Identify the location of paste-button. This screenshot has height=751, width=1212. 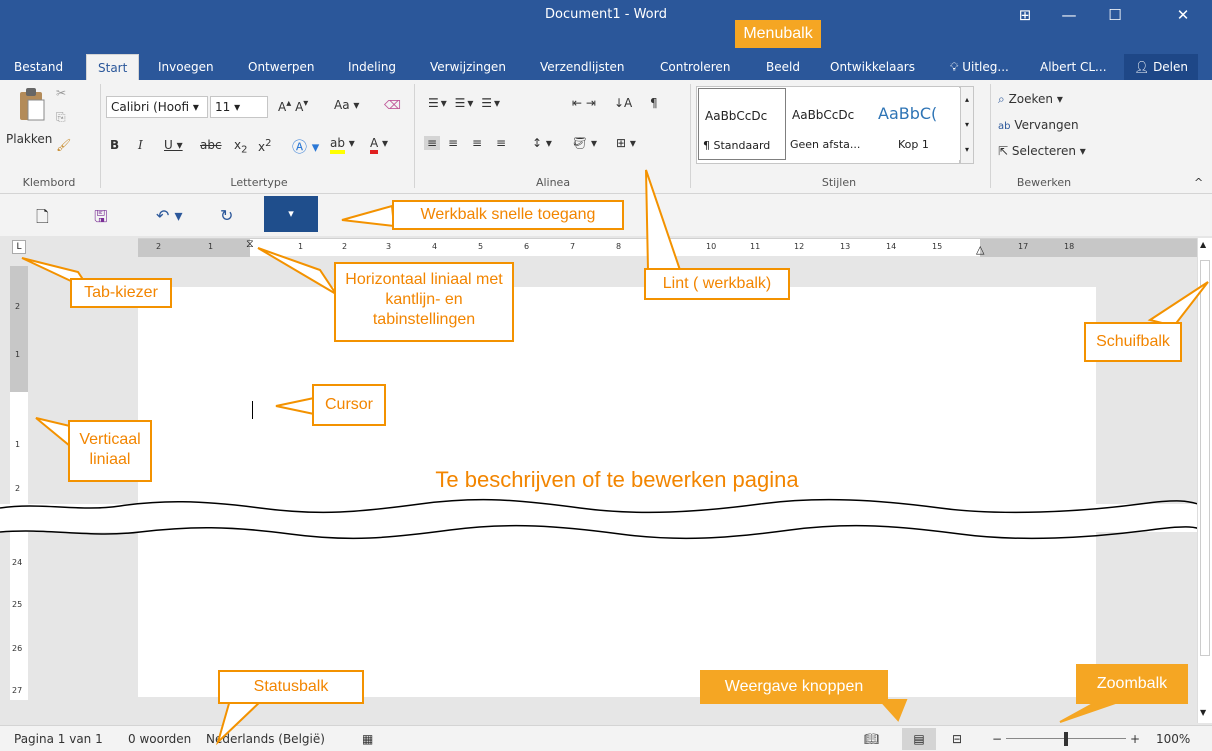
(32, 106).